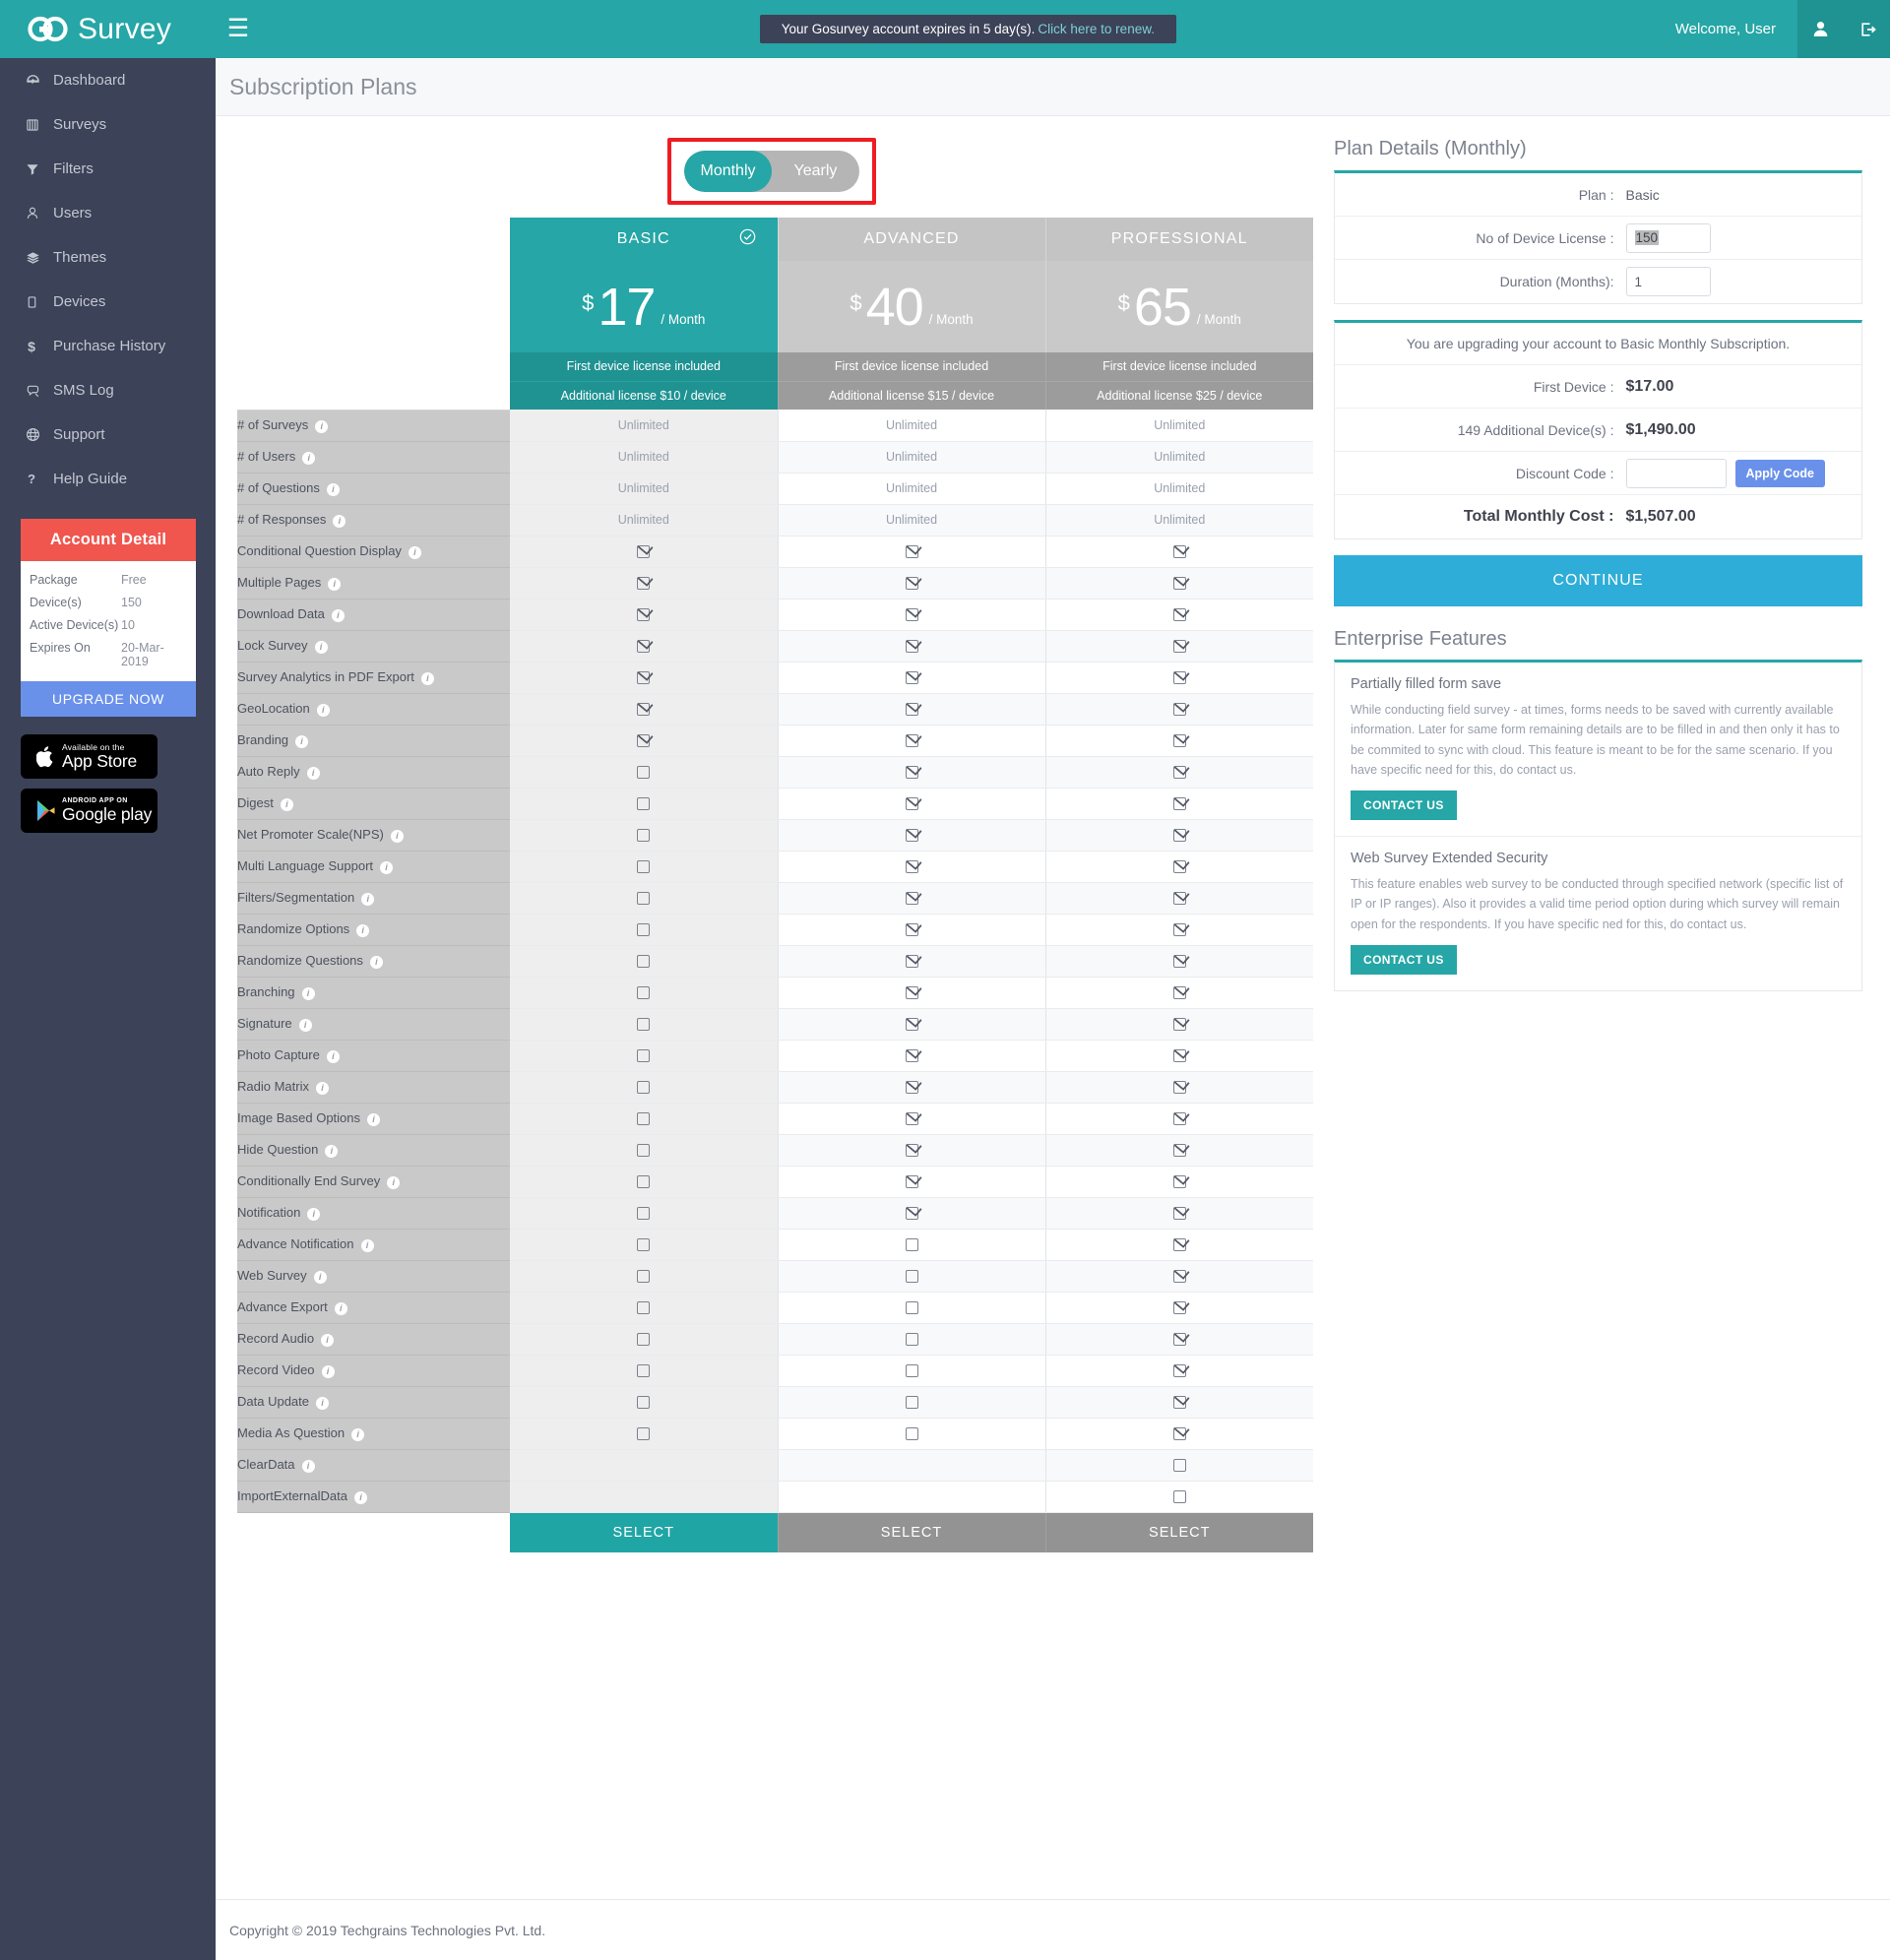 The height and width of the screenshot is (1960, 1890). I want to click on sidebar-item-label: Support, so click(79, 434).